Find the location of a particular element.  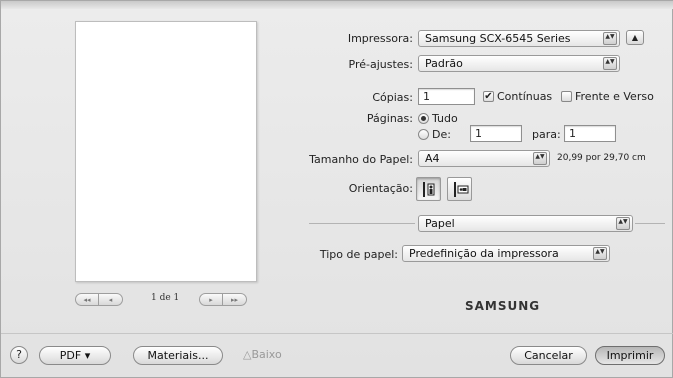

pages-all-radio is located at coordinates (423, 118).